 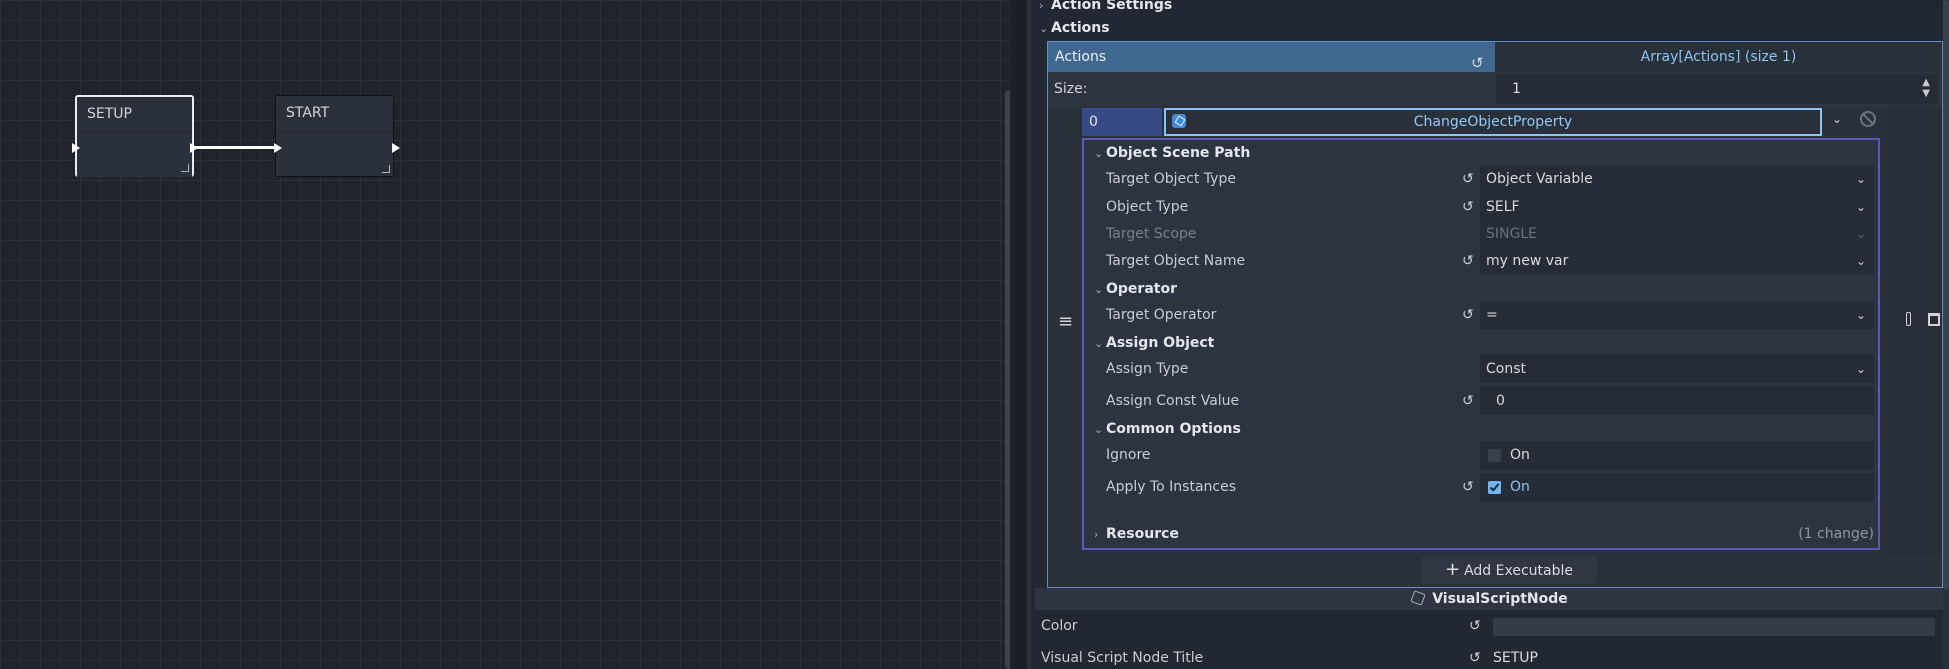 I want to click on prop-label: Assign Const Value, so click(x=1173, y=401).